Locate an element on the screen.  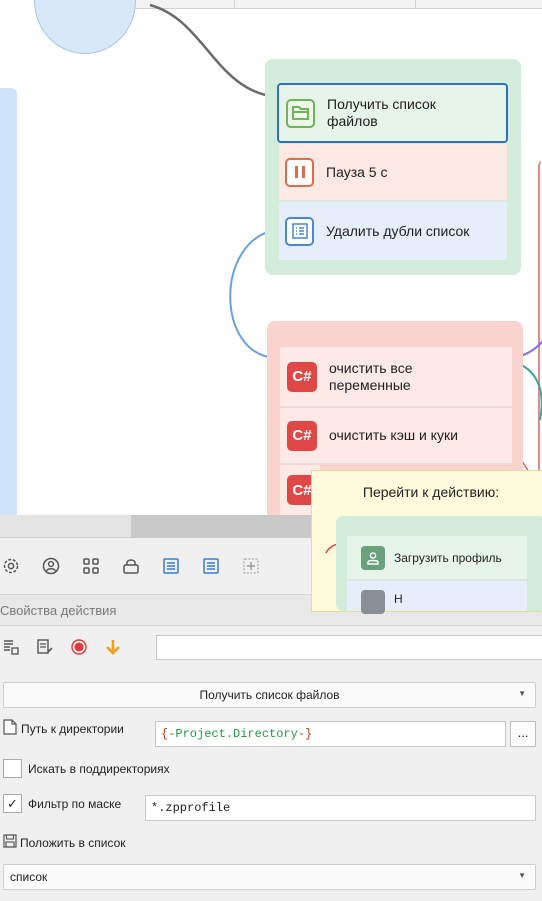
subdirs-row: Искать в поддиректориях is located at coordinates (86, 768).